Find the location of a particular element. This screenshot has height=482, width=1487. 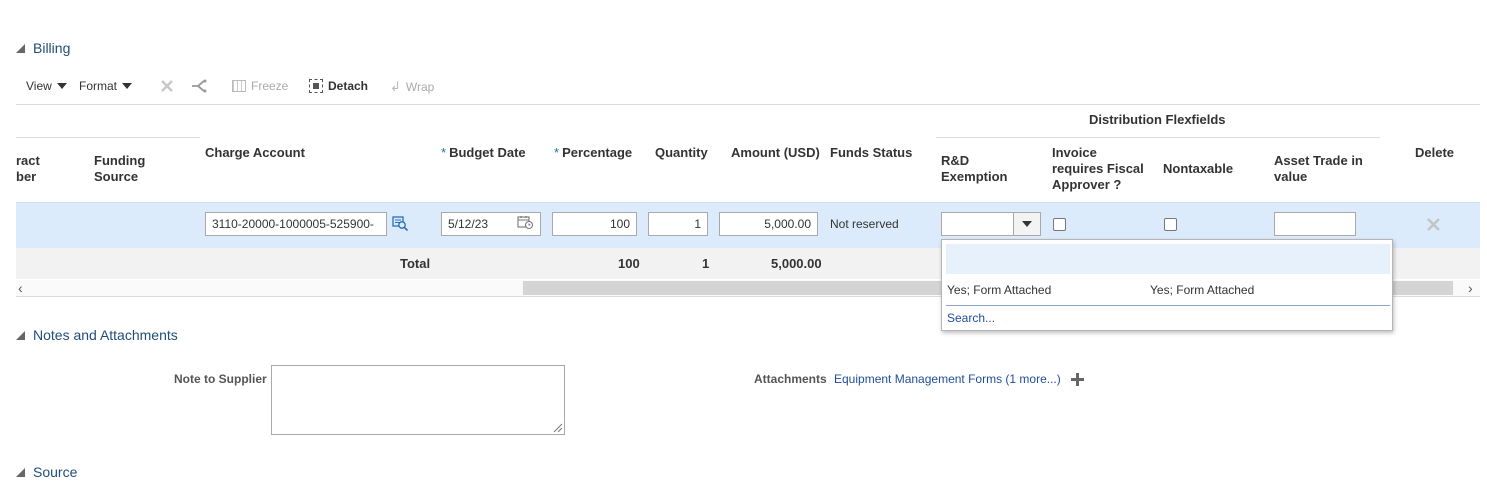

col-charge-account: Charge Account is located at coordinates (255, 152).